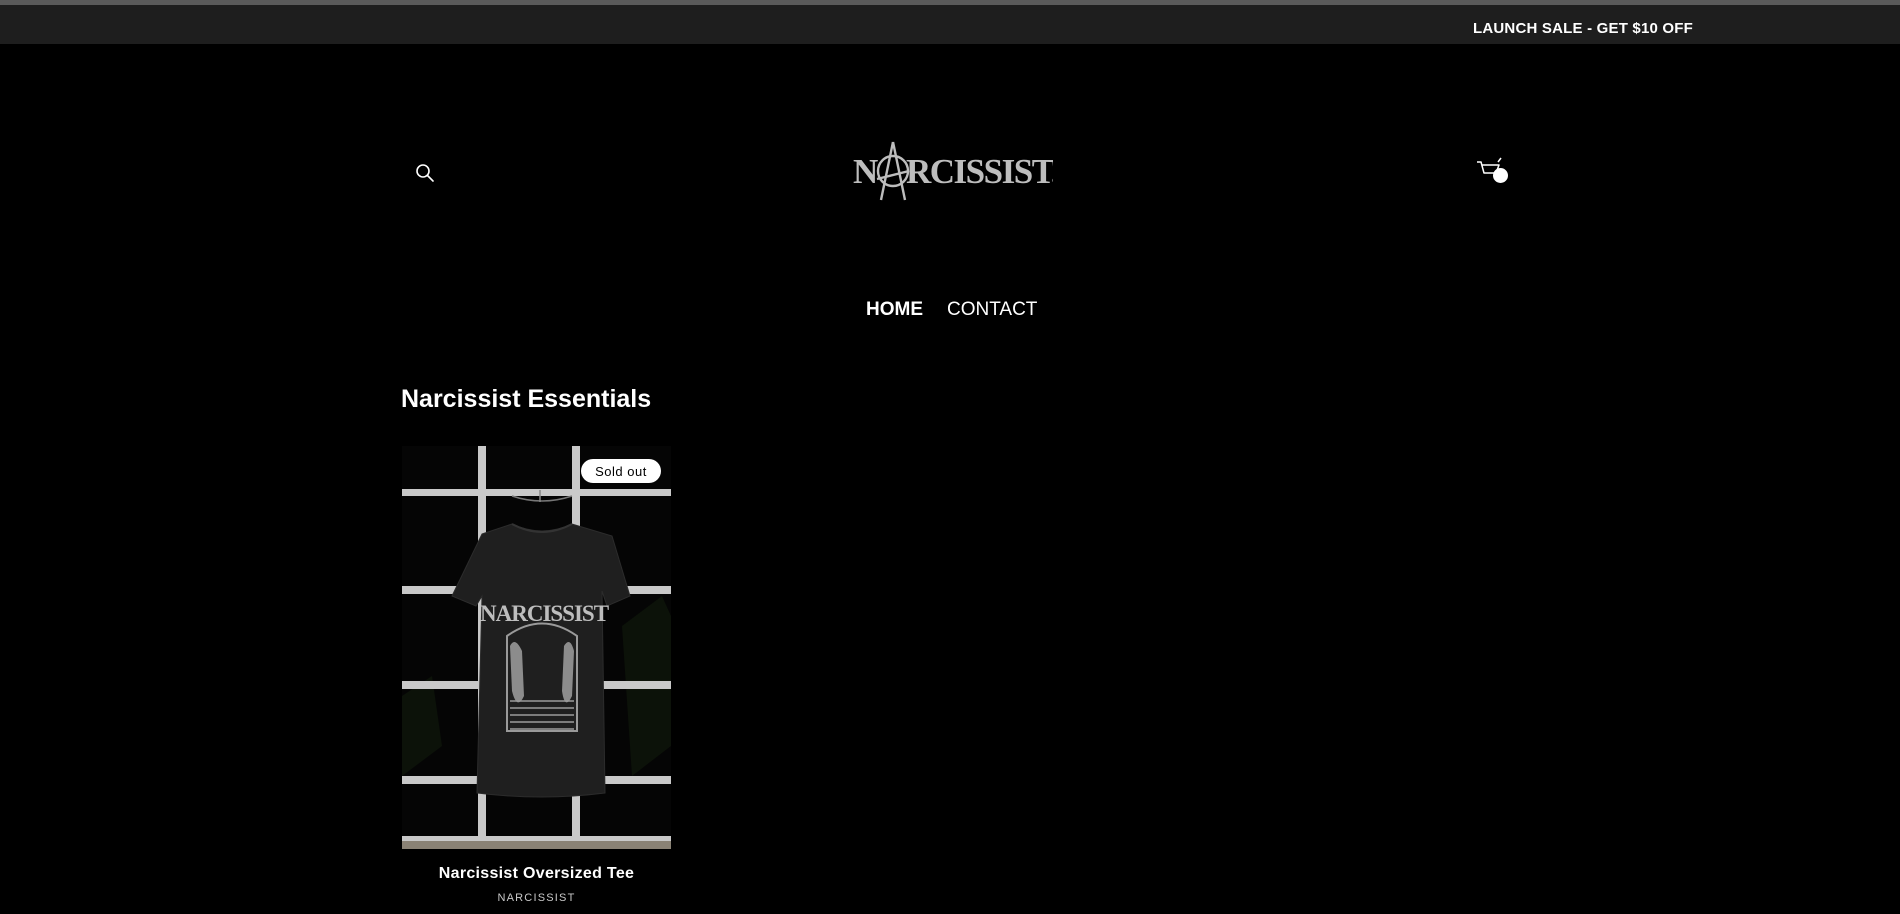 The height and width of the screenshot is (914, 1900). I want to click on svg-text: NARCISSIST, so click(544, 613).